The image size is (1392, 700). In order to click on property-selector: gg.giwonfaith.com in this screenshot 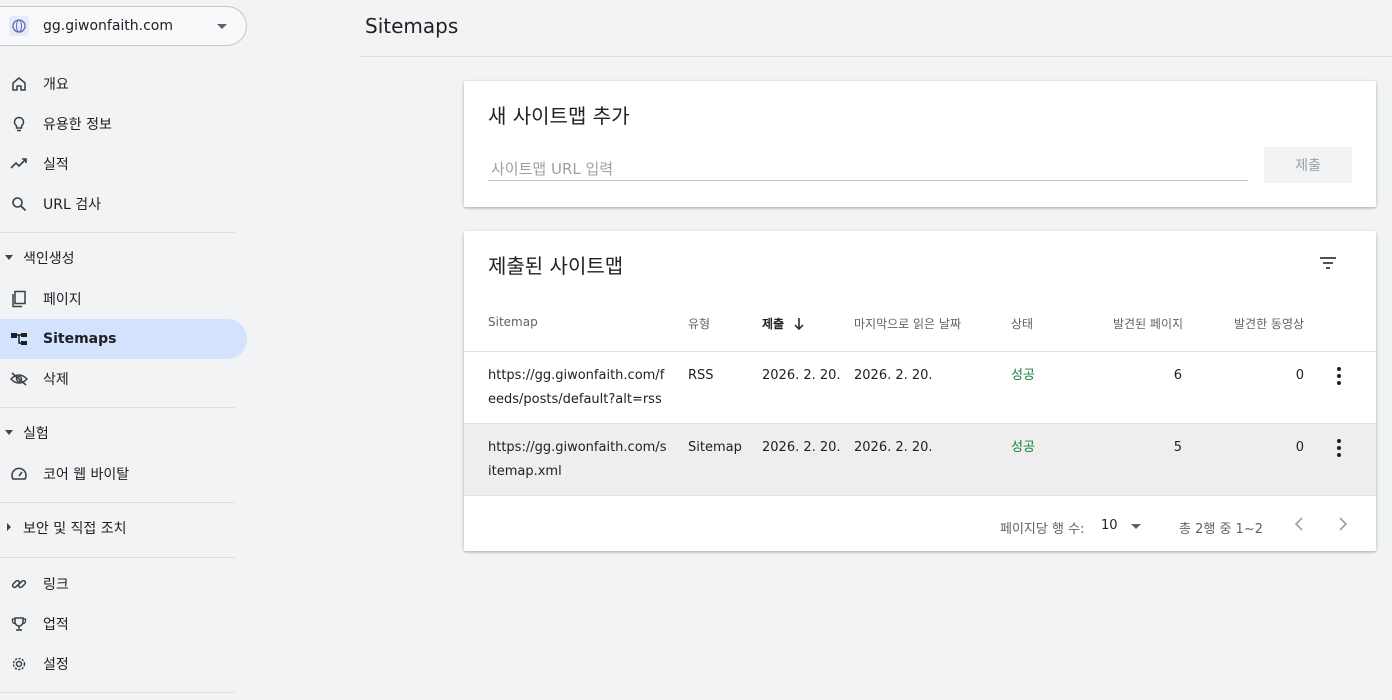, I will do `click(123, 26)`.